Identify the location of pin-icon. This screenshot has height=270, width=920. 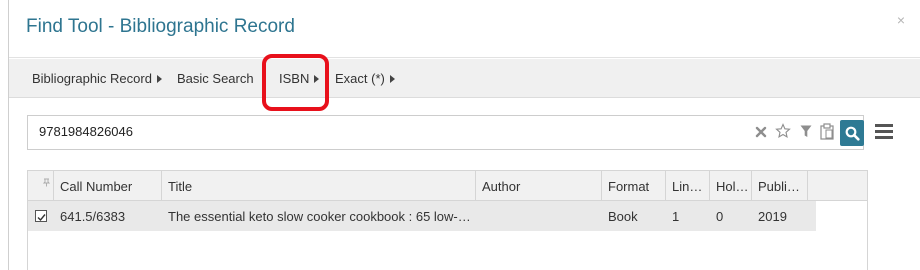
(46, 182).